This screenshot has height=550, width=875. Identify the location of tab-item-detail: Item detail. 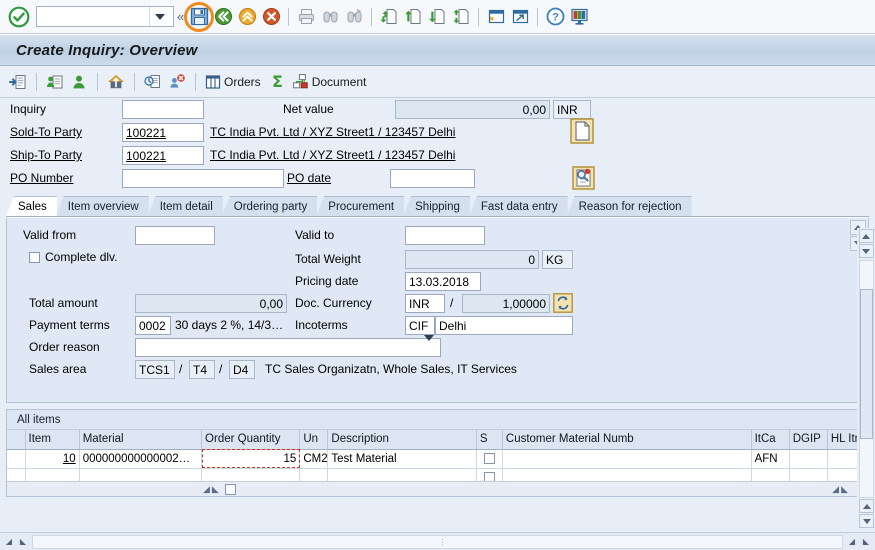
(185, 206).